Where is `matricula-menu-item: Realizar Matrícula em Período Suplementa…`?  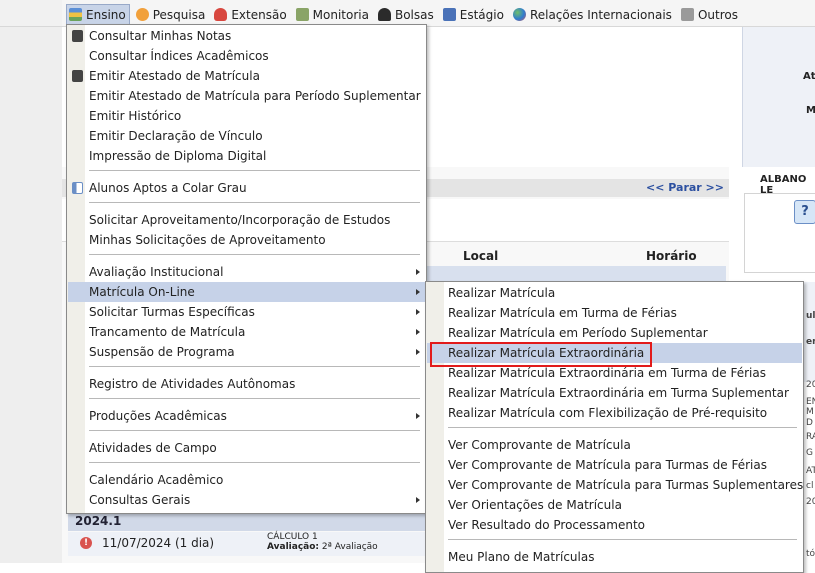 matricula-menu-item: Realizar Matrícula em Período Suplementa… is located at coordinates (614, 333).